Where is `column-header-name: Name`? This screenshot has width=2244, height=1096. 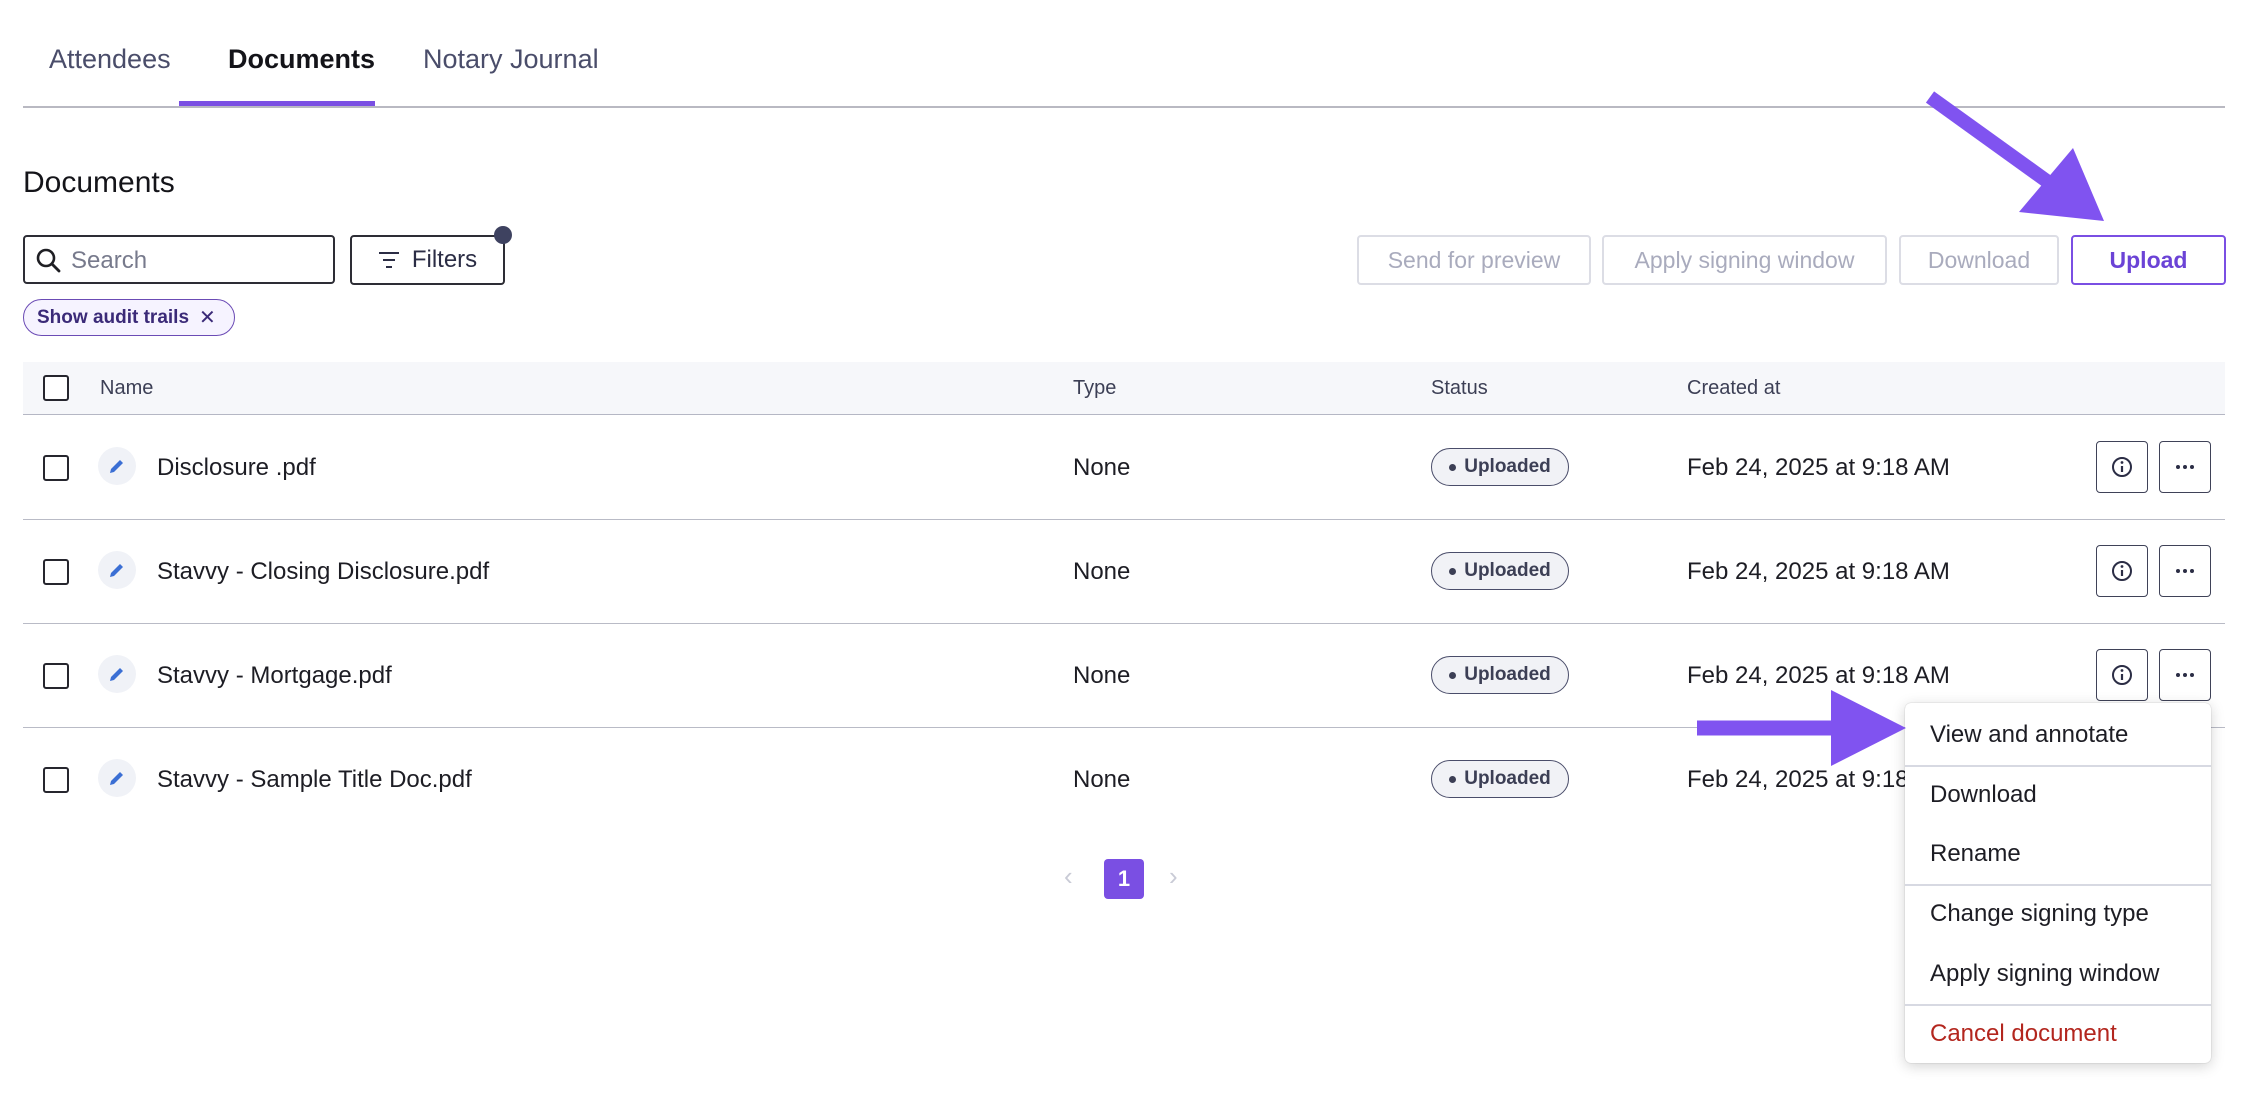 column-header-name: Name is located at coordinates (126, 388).